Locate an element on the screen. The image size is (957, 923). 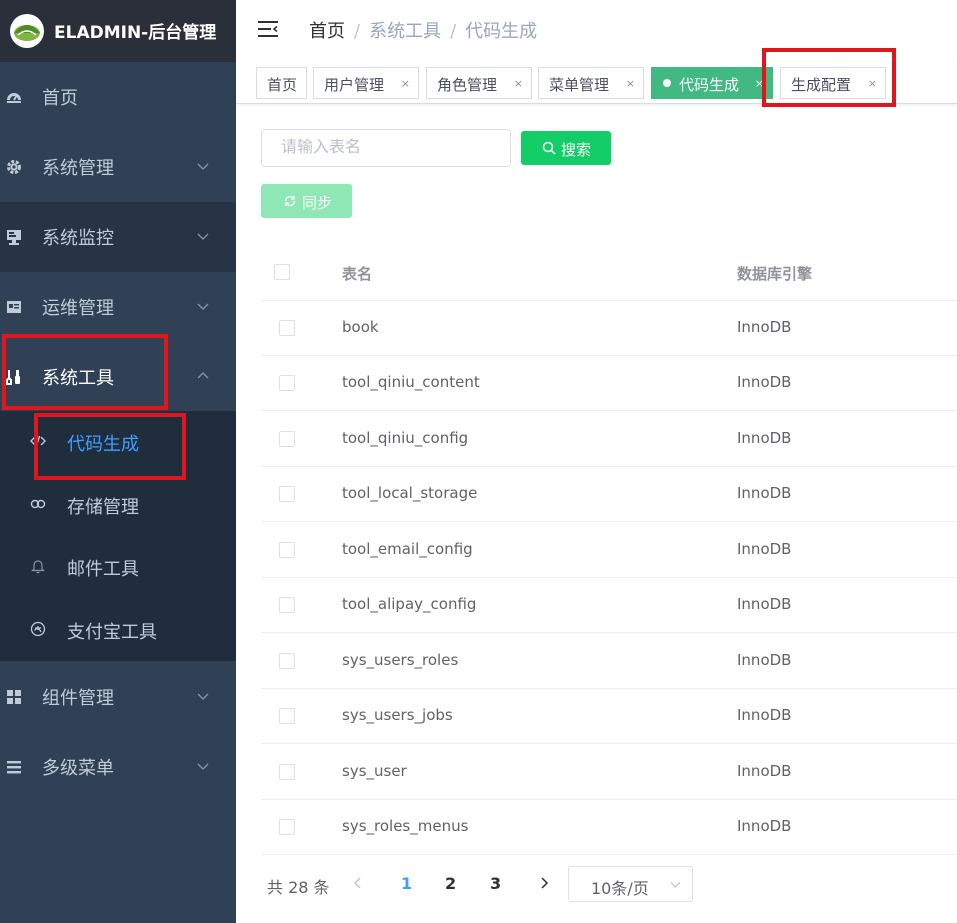
tools-icon is located at coordinates (13, 377).